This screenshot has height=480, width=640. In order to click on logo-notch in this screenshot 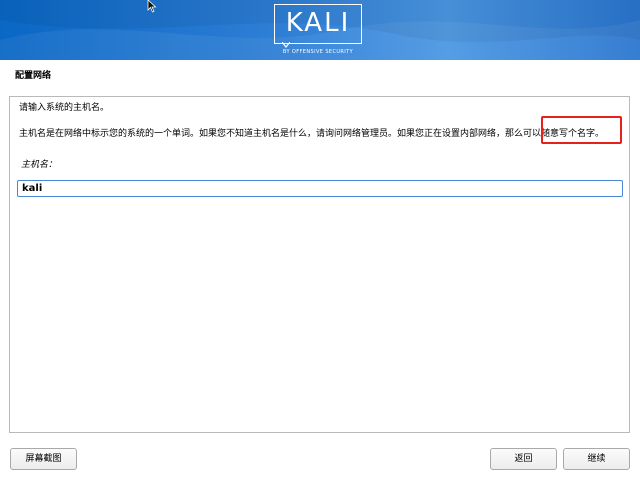, I will do `click(286, 45)`.